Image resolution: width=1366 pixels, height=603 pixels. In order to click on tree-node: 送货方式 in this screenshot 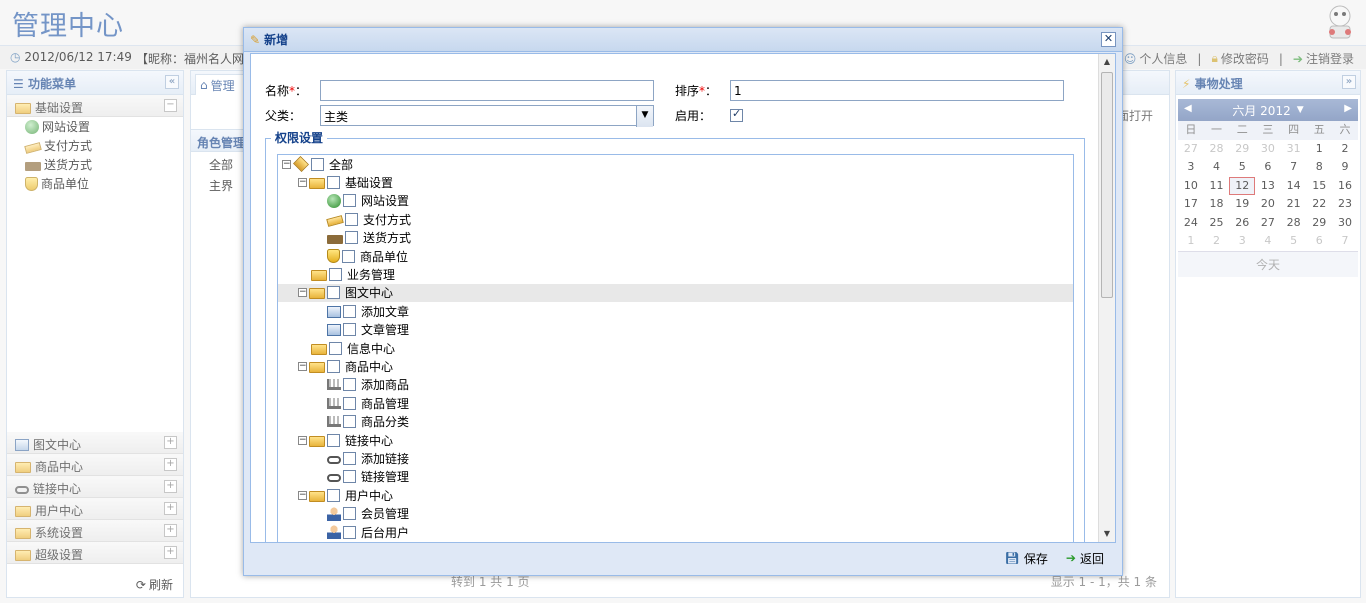, I will do `click(675, 238)`.